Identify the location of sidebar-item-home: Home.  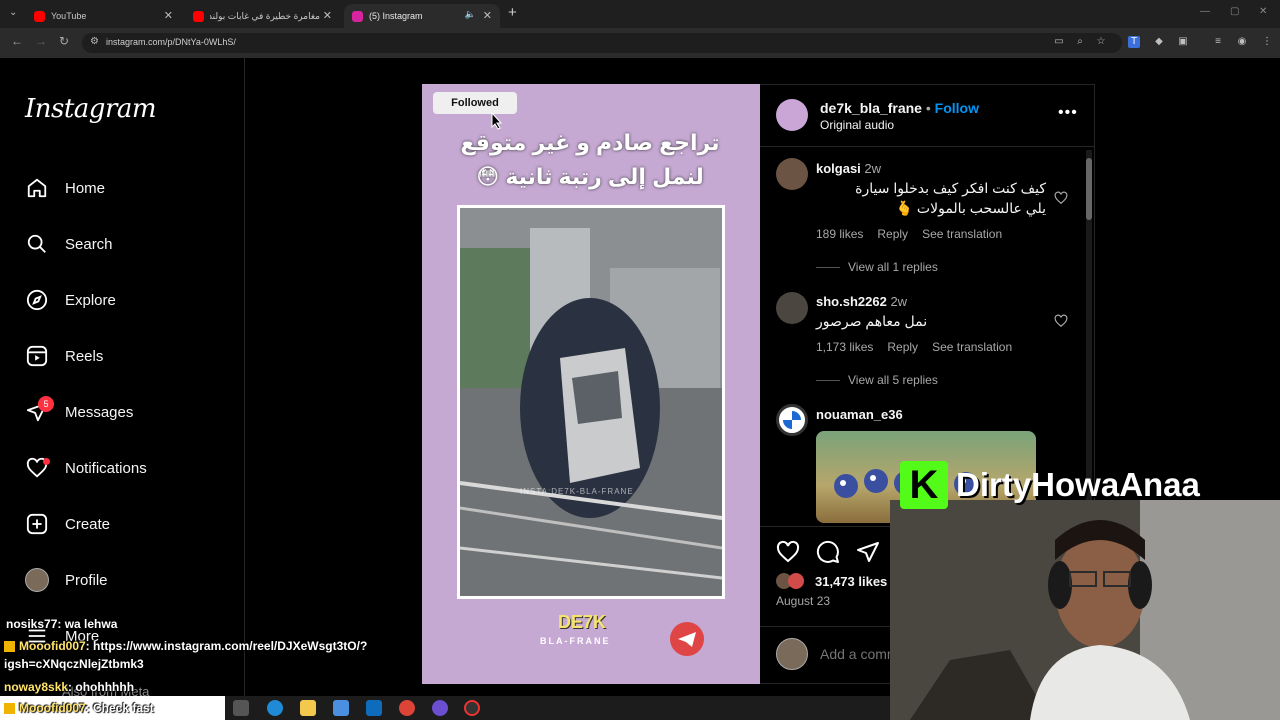
(65, 188).